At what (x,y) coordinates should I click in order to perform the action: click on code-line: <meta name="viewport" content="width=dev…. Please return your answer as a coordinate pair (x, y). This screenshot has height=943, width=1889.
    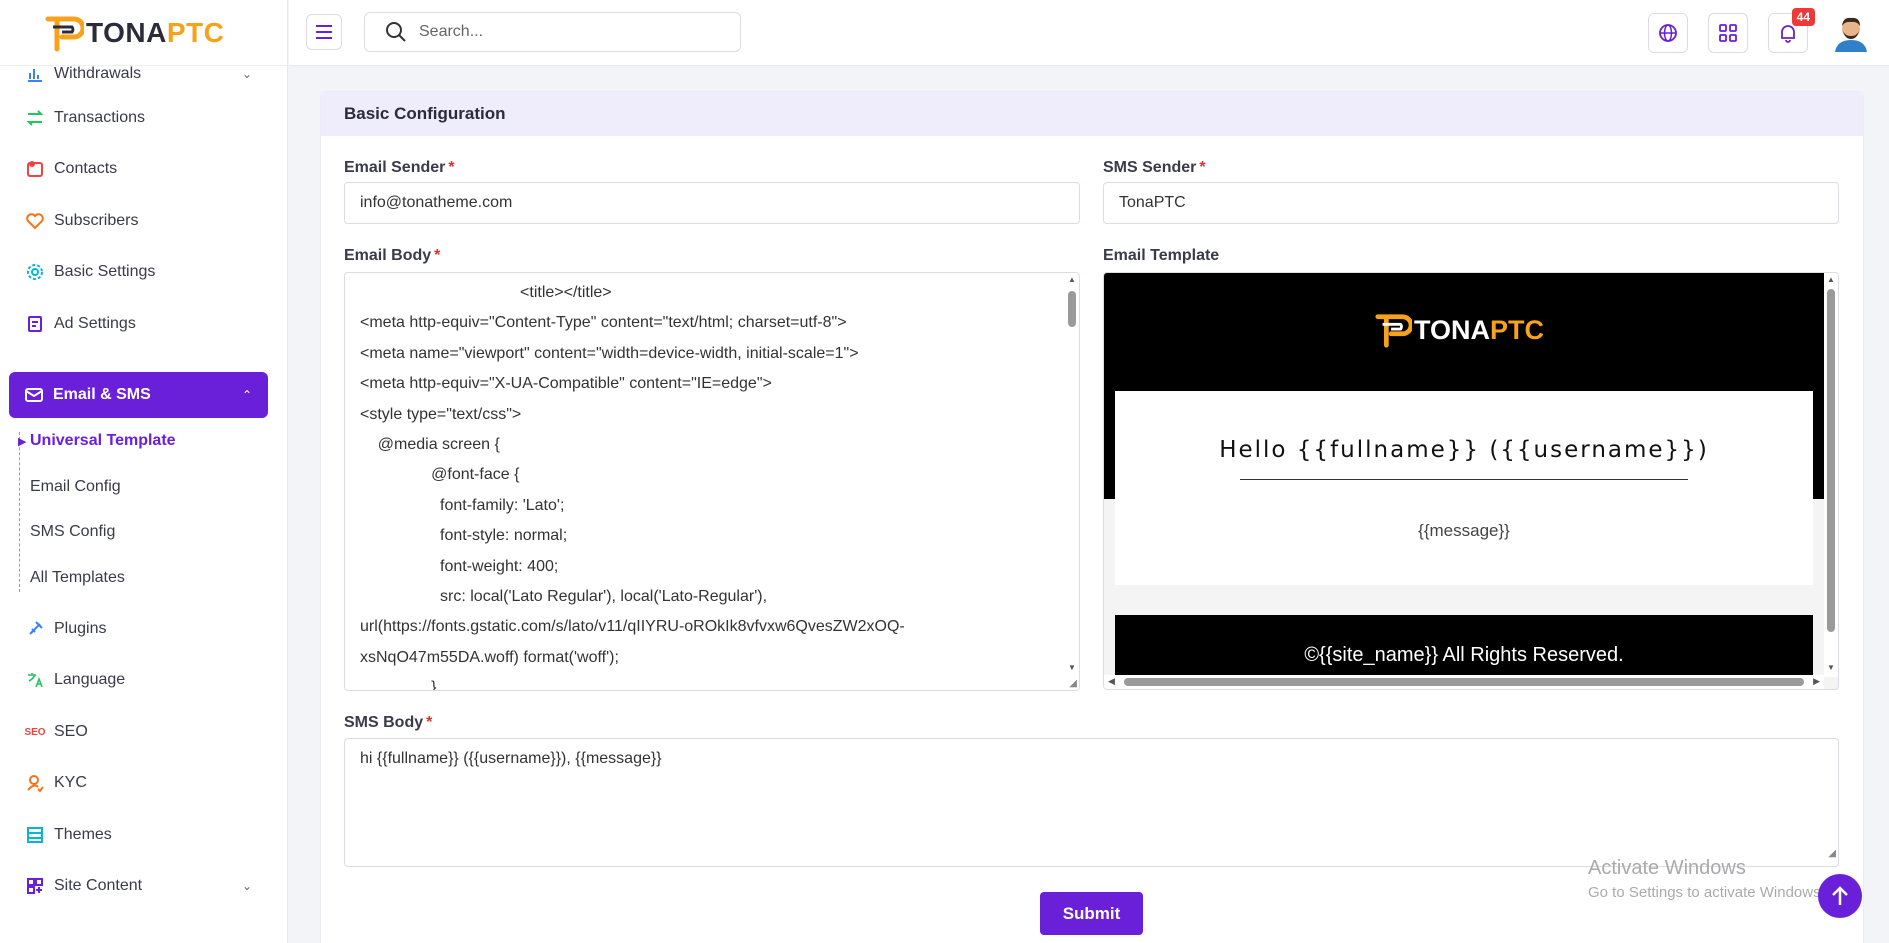
    Looking at the image, I should click on (609, 353).